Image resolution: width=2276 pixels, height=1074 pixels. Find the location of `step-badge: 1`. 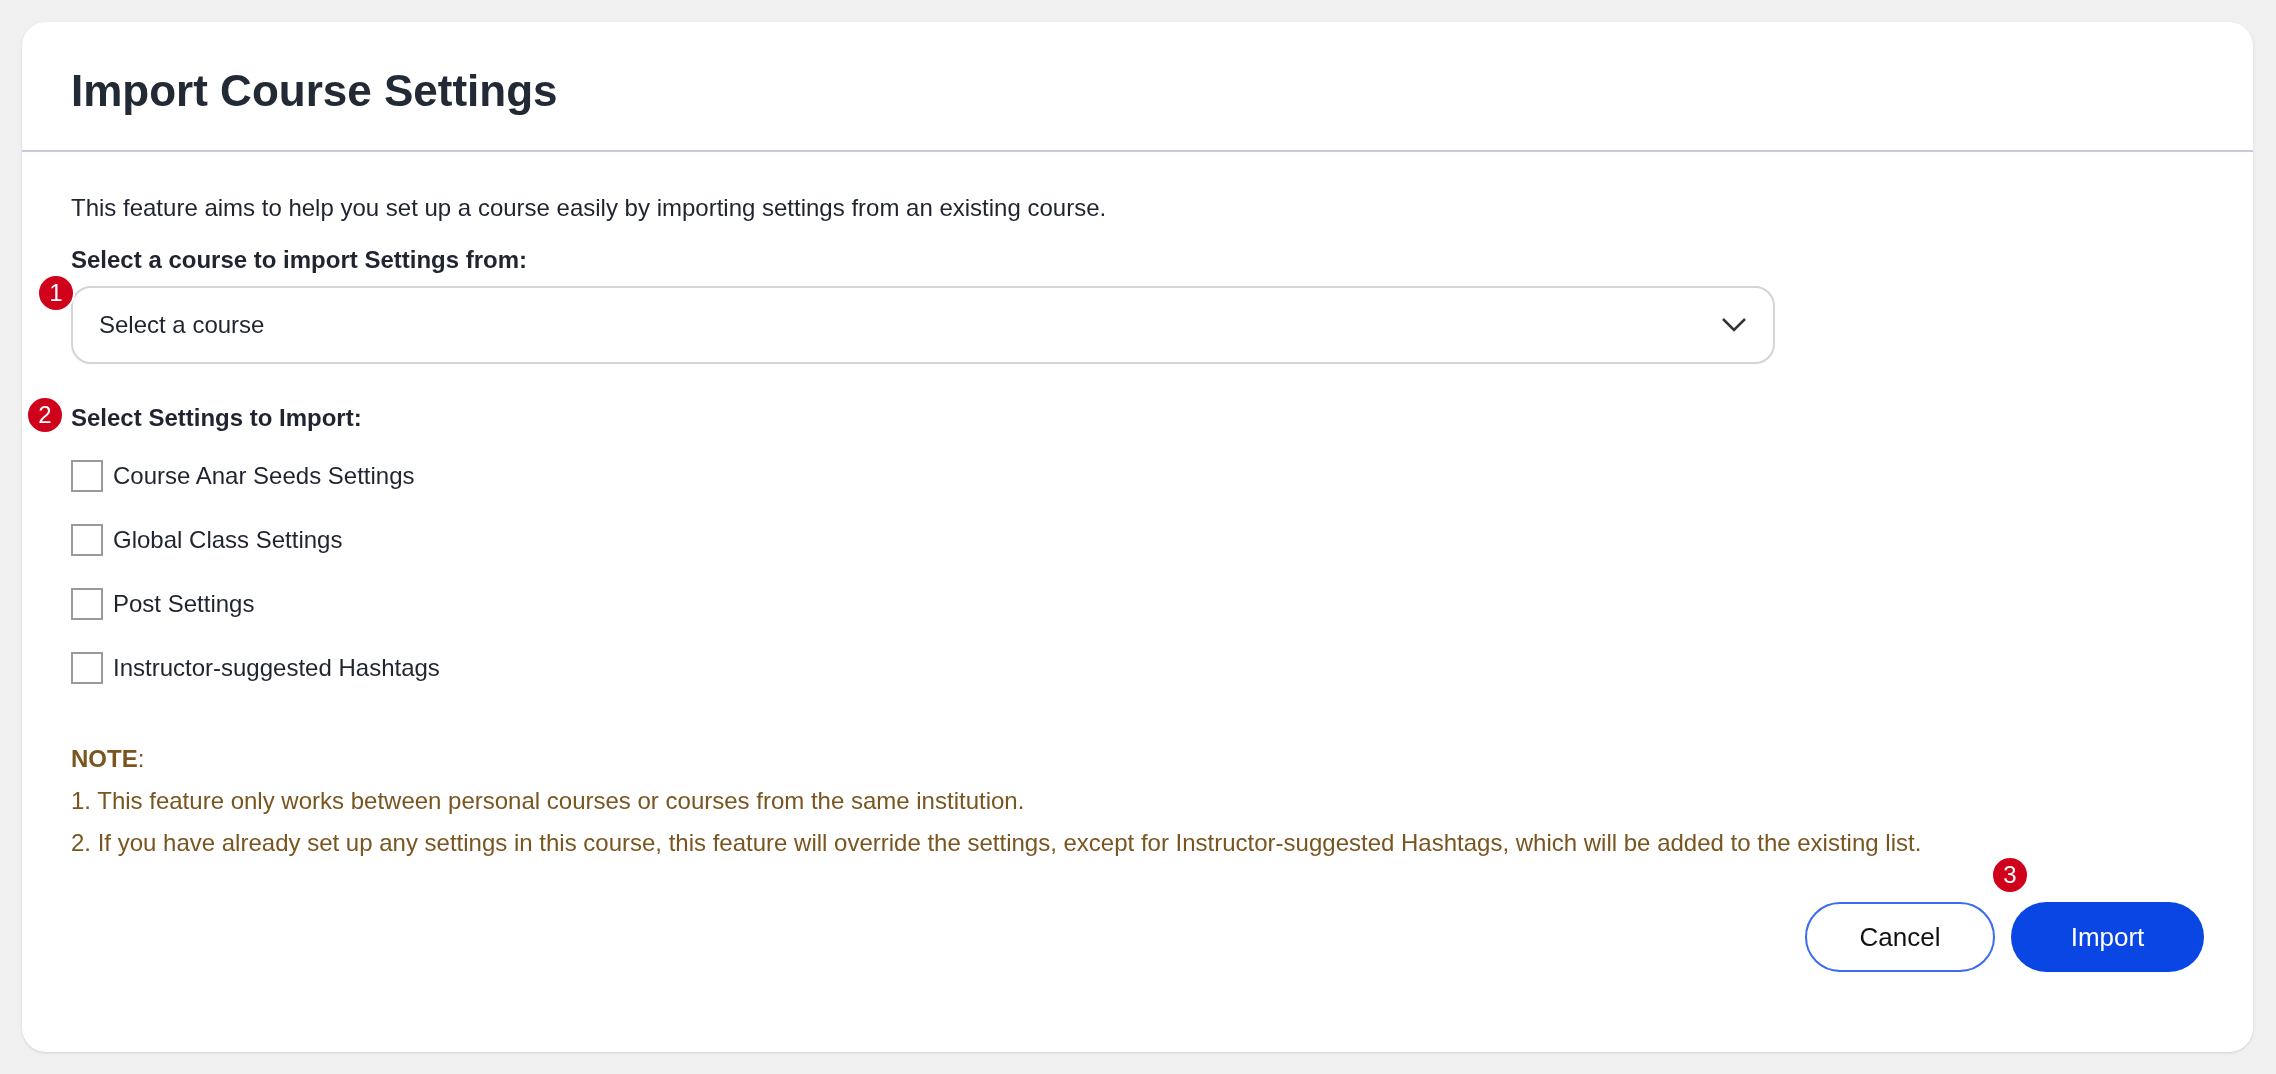

step-badge: 1 is located at coordinates (56, 293).